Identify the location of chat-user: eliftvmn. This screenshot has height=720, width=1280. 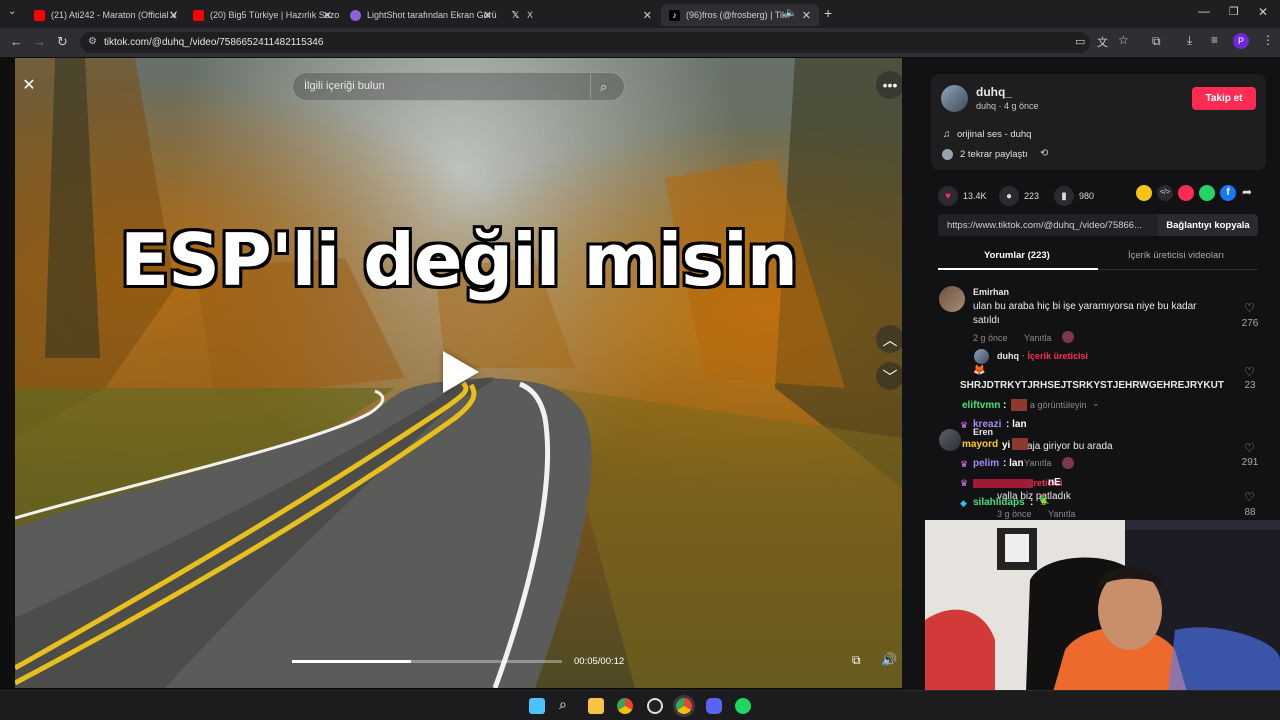
(981, 405).